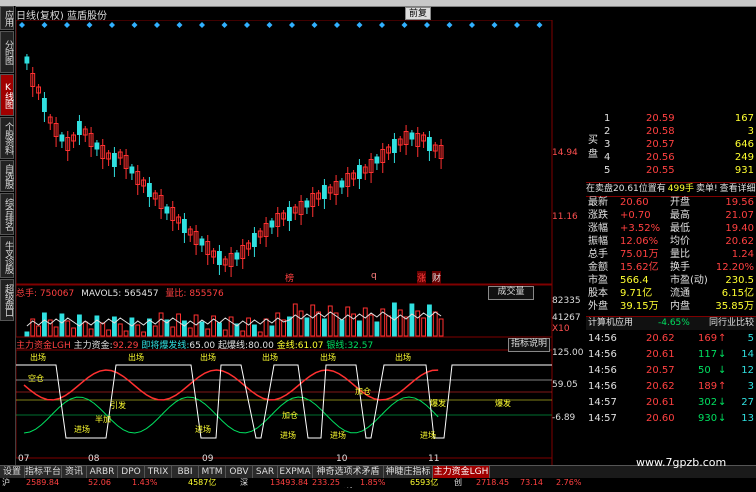 The height and width of the screenshot is (492, 756). I want to click on arrow-down-icon: ↓, so click(722, 418).